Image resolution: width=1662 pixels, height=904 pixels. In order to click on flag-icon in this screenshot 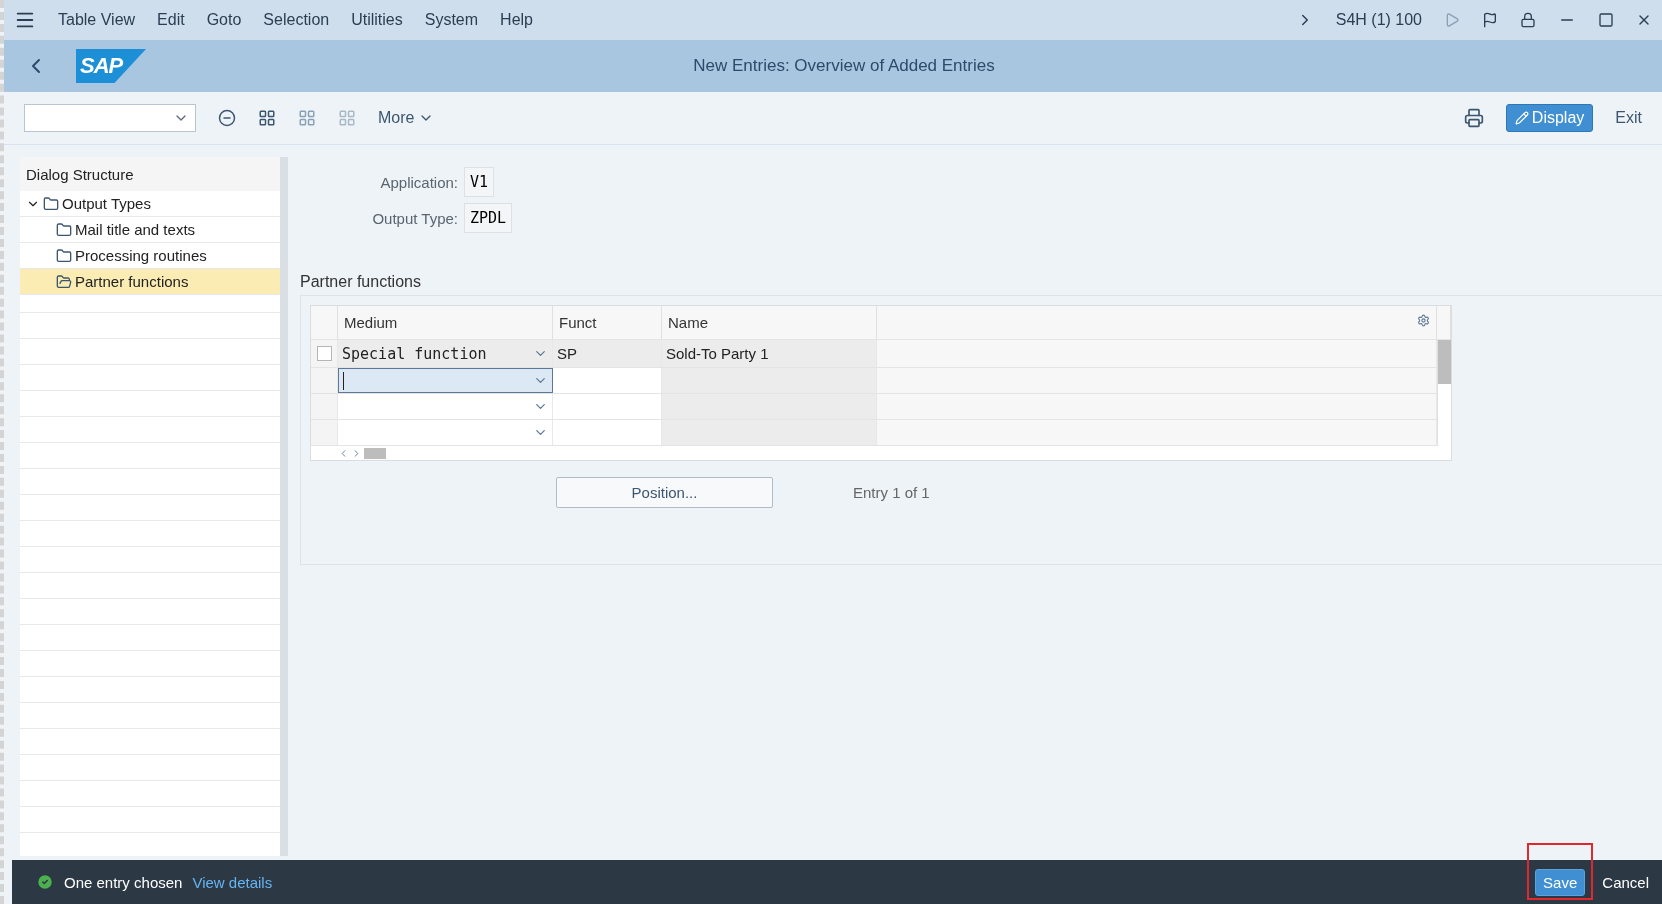, I will do `click(1490, 20)`.